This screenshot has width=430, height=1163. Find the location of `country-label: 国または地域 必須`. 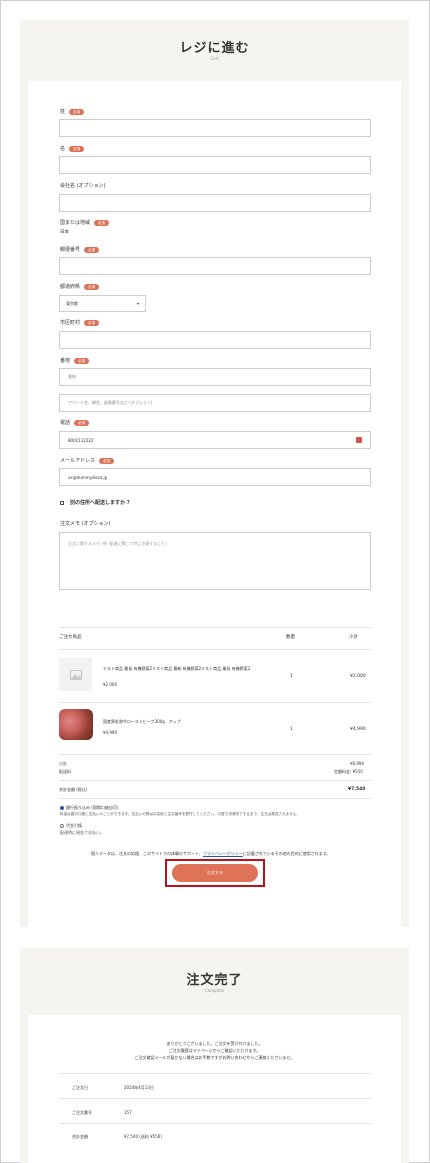

country-label: 国または地域 必須 is located at coordinates (85, 222).